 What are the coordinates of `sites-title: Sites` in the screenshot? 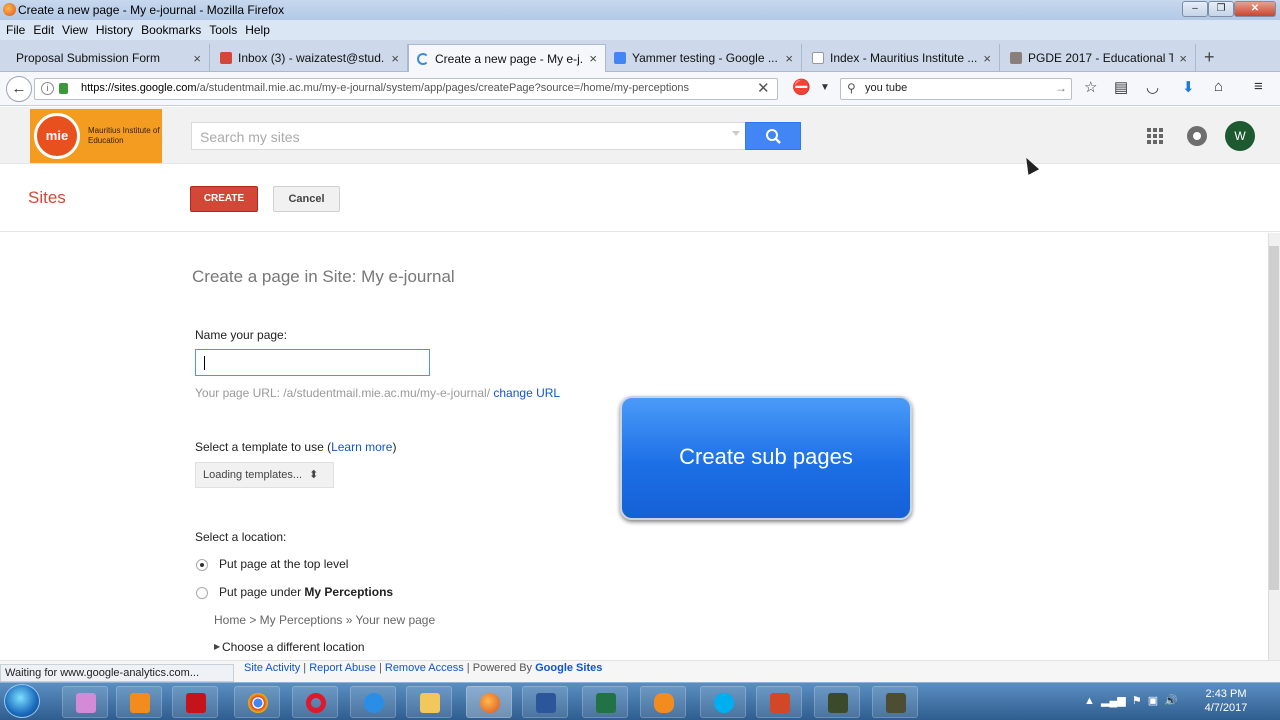 It's located at (47, 198).